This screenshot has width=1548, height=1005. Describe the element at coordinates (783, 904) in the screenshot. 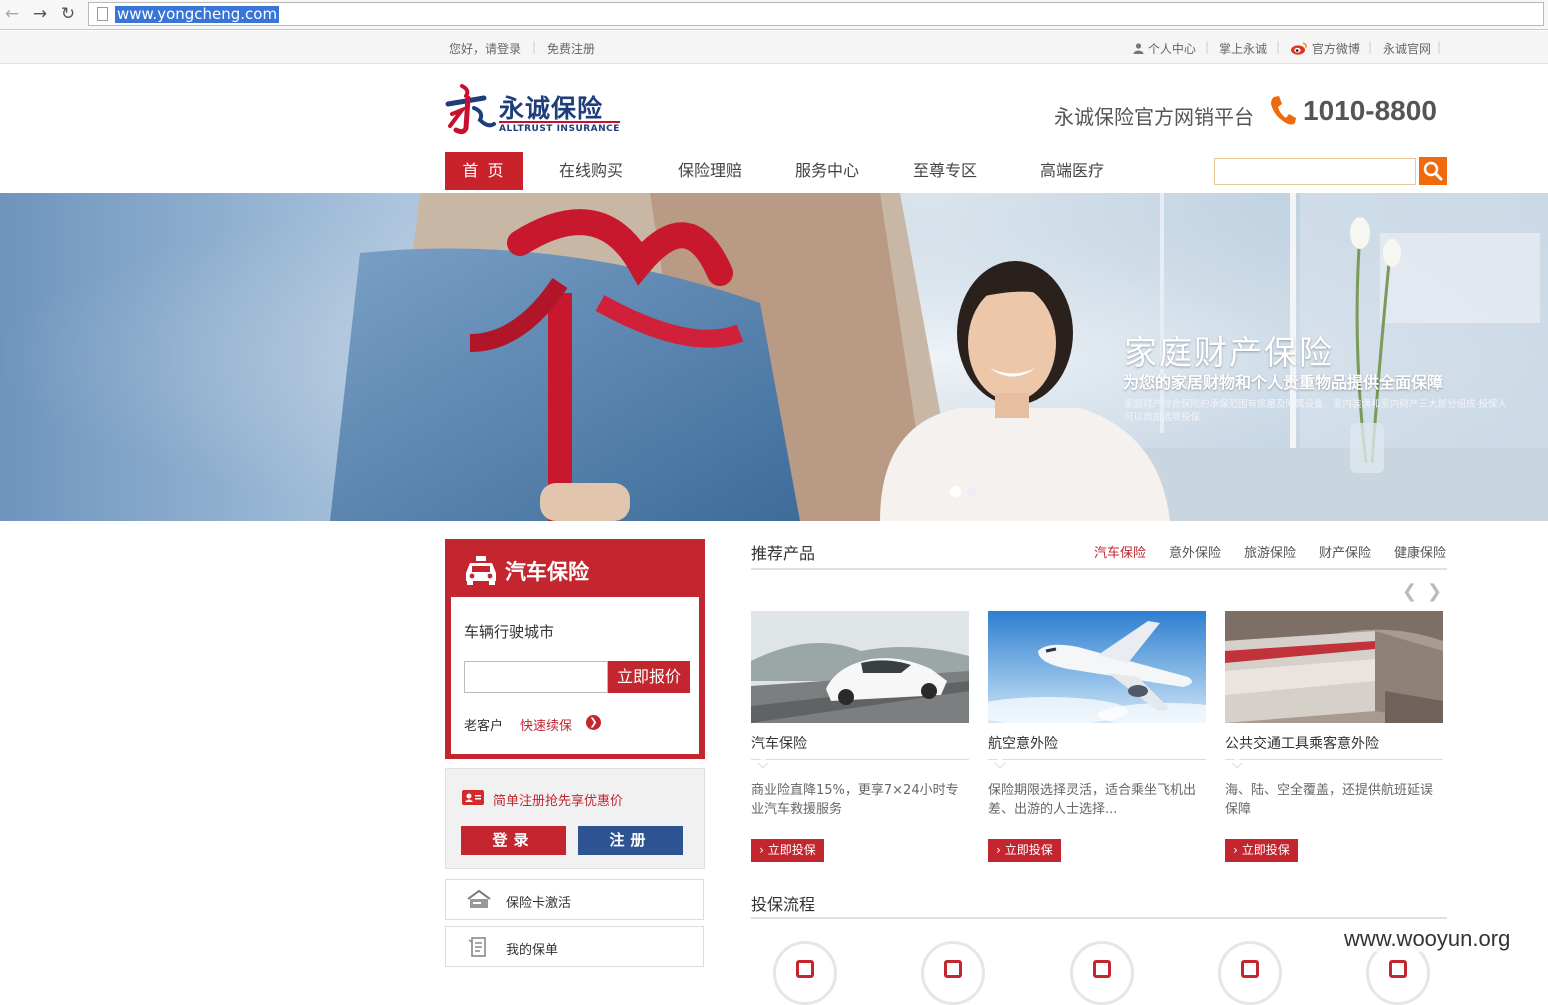

I see `process-title: 投保流程` at that location.